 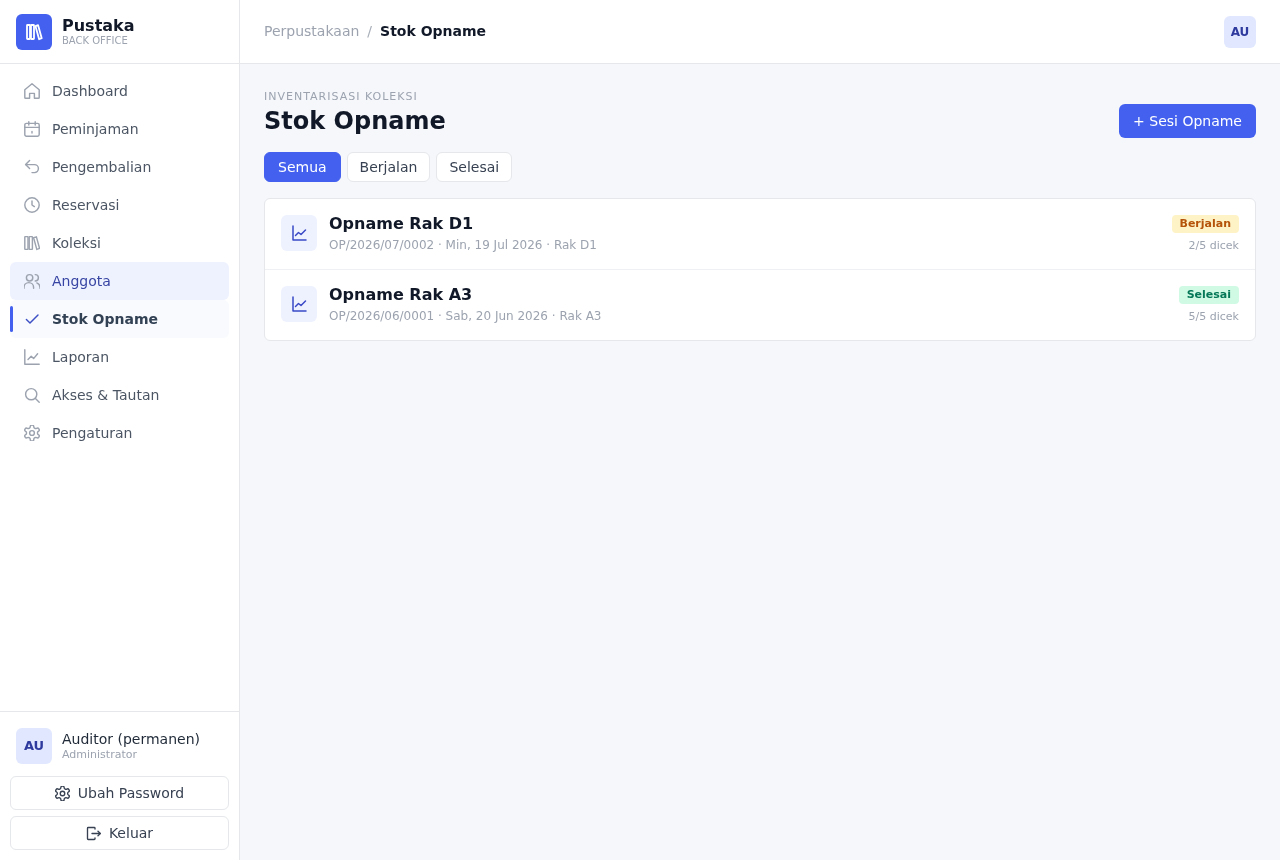 What do you see at coordinates (119, 833) in the screenshot?
I see `logout-button: Keluar` at bounding box center [119, 833].